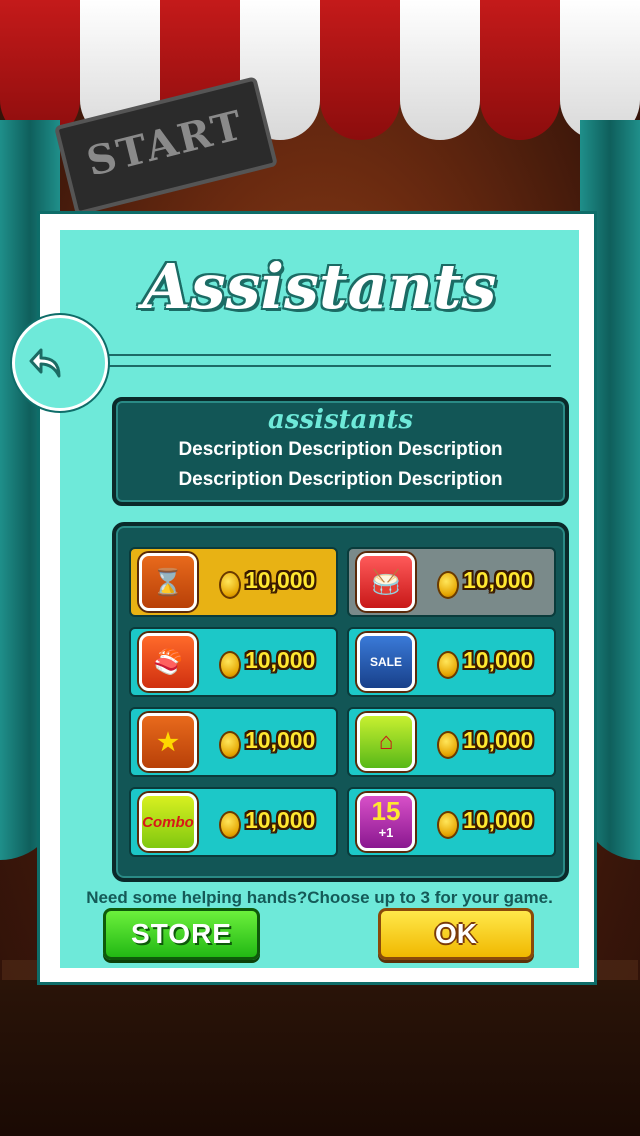 This screenshot has height=1136, width=640. Describe the element at coordinates (45, 363) in the screenshot. I see `back-arrow-icon` at that location.